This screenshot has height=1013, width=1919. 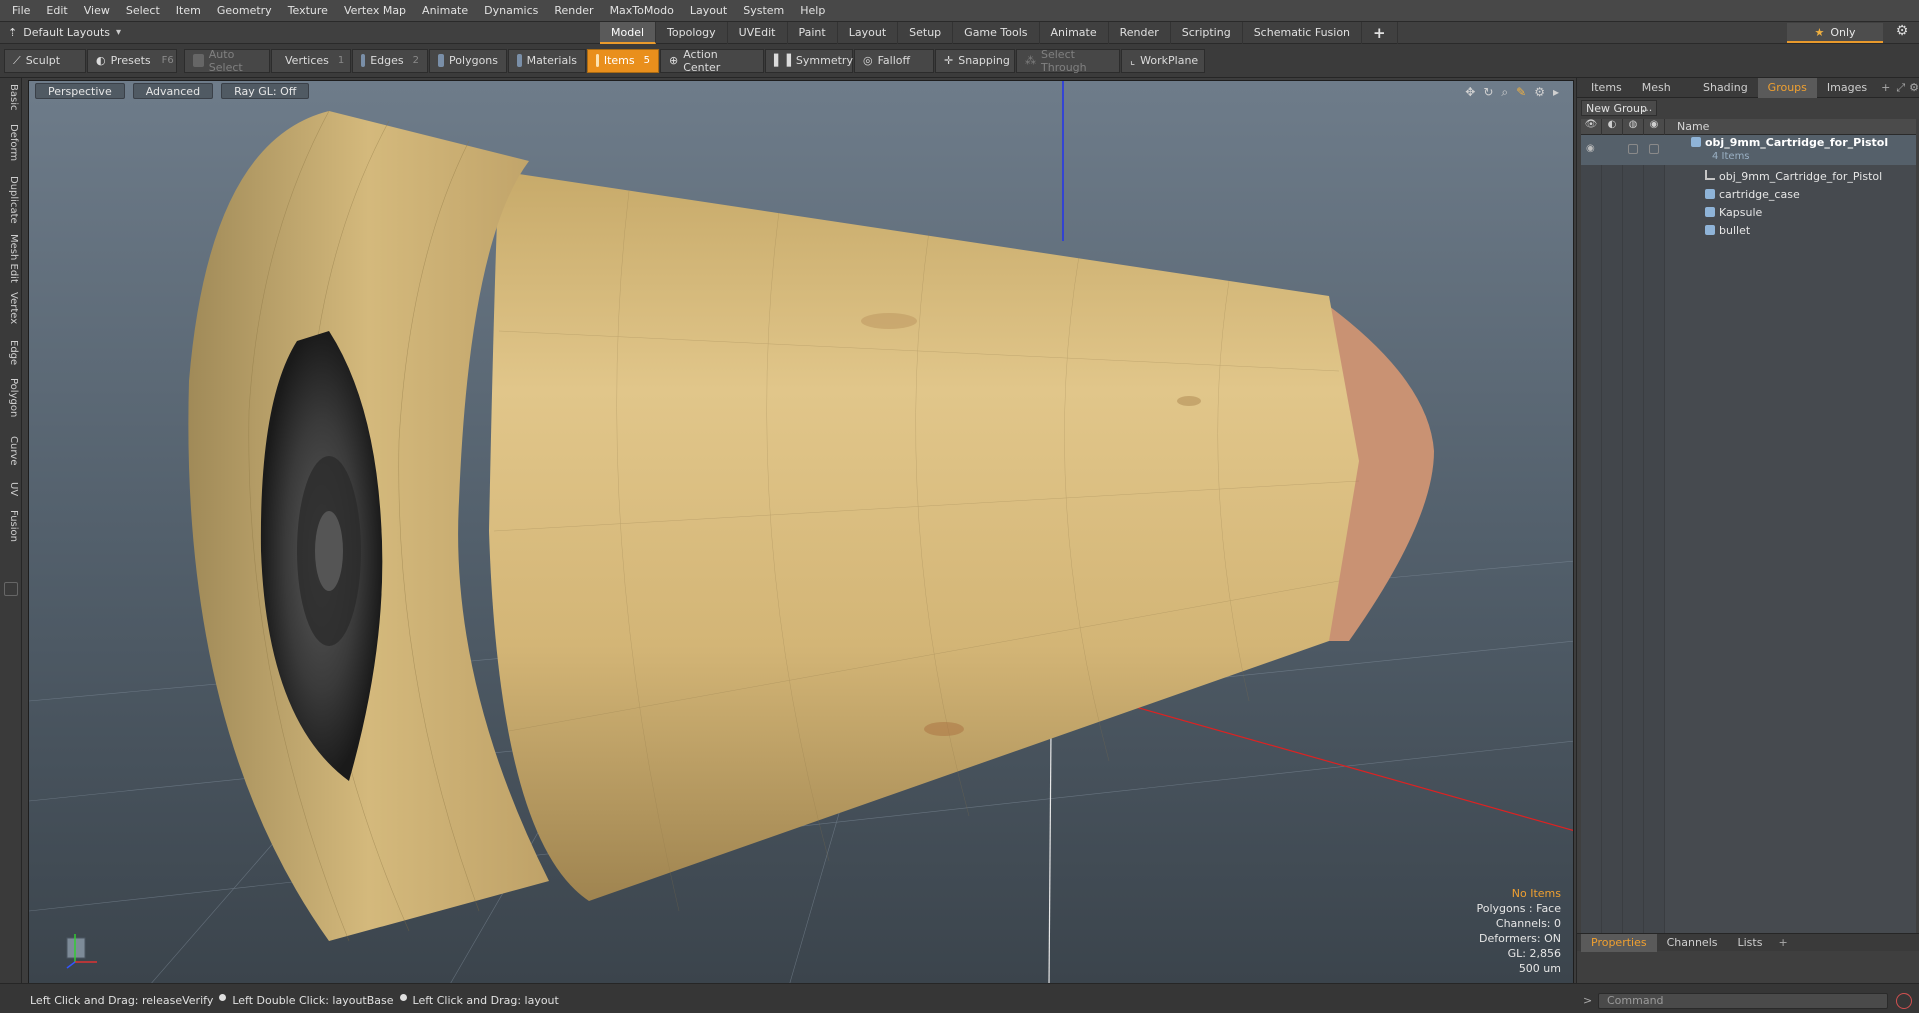 I want to click on tab-lists: Lists, so click(x=1750, y=943).